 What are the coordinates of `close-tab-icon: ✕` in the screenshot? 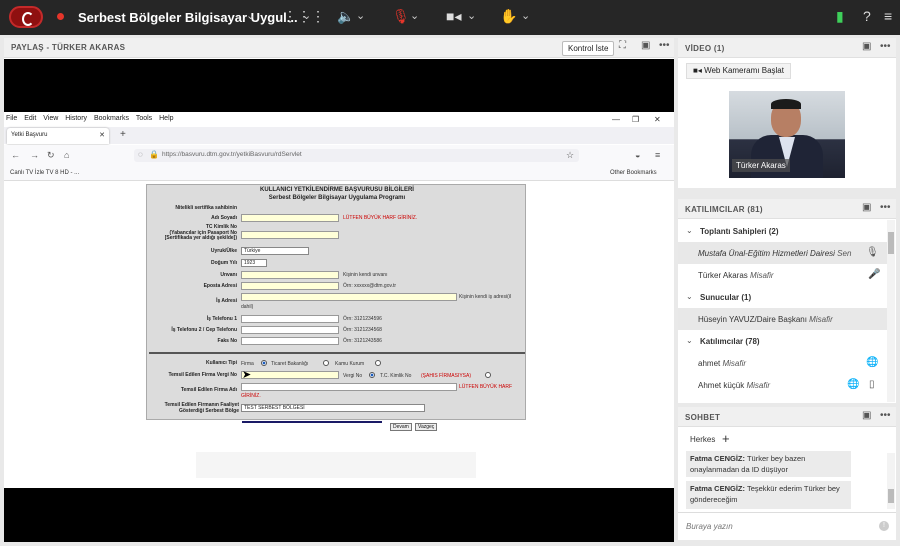 It's located at (102, 135).